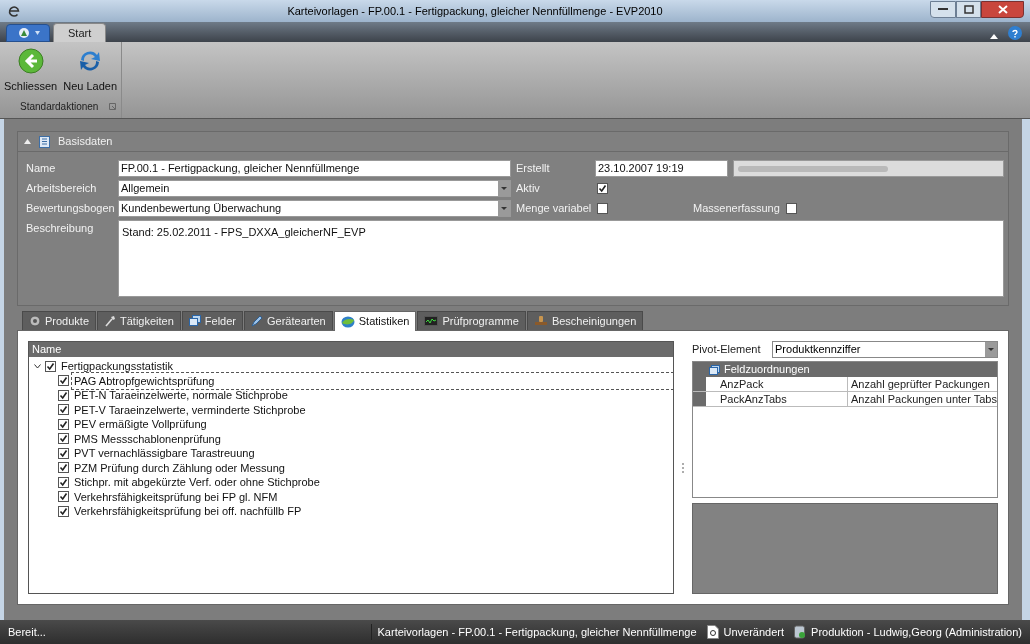  Describe the element at coordinates (561, 258) in the screenshot. I see `description-field: Stand: 25.02.2011 - FPS_DXXA_gleicherNF_EVP` at that location.